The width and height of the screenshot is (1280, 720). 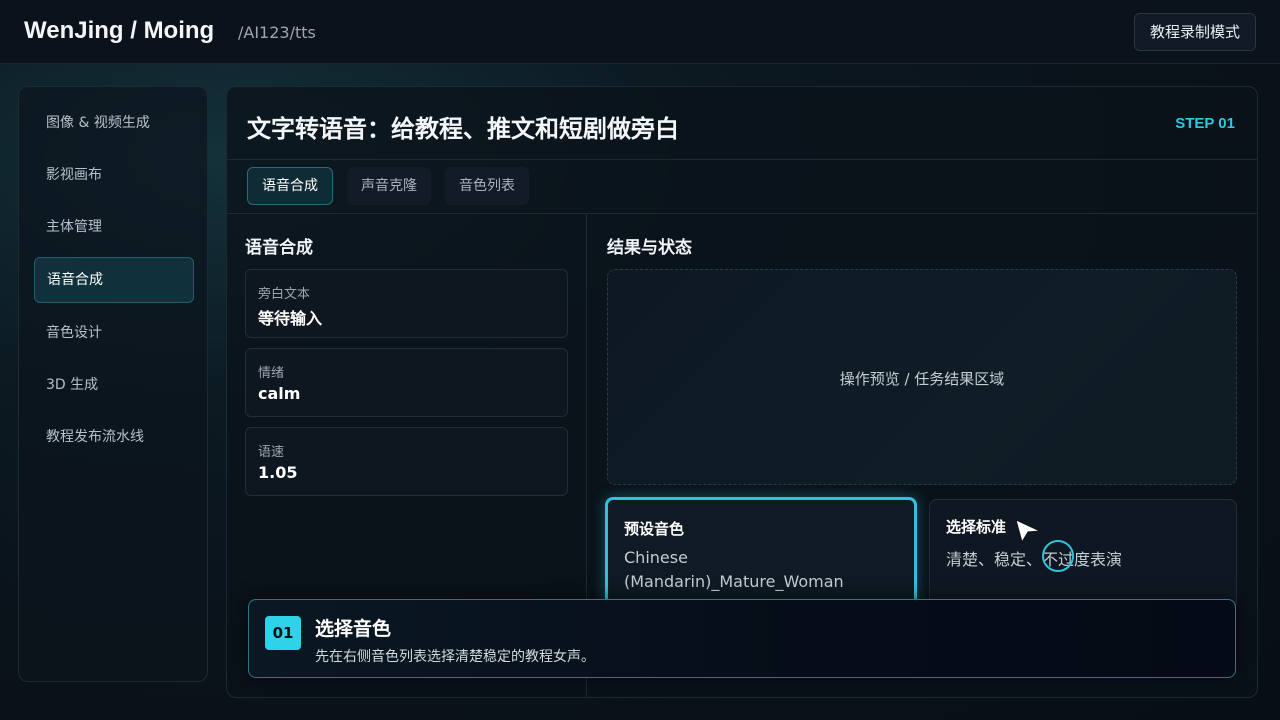 I want to click on card-value: 清楚、稳定、不过度表演, so click(x=1034, y=559).